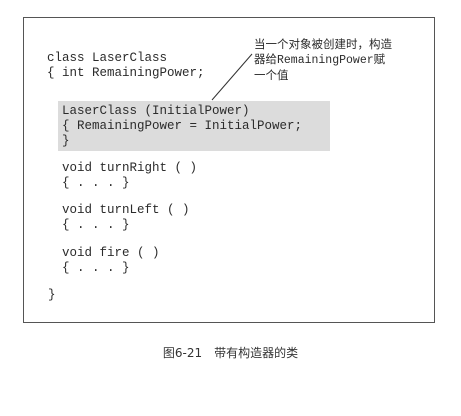  What do you see at coordinates (271, 75) in the screenshot?
I see `annotation-line-3: 一个值` at bounding box center [271, 75].